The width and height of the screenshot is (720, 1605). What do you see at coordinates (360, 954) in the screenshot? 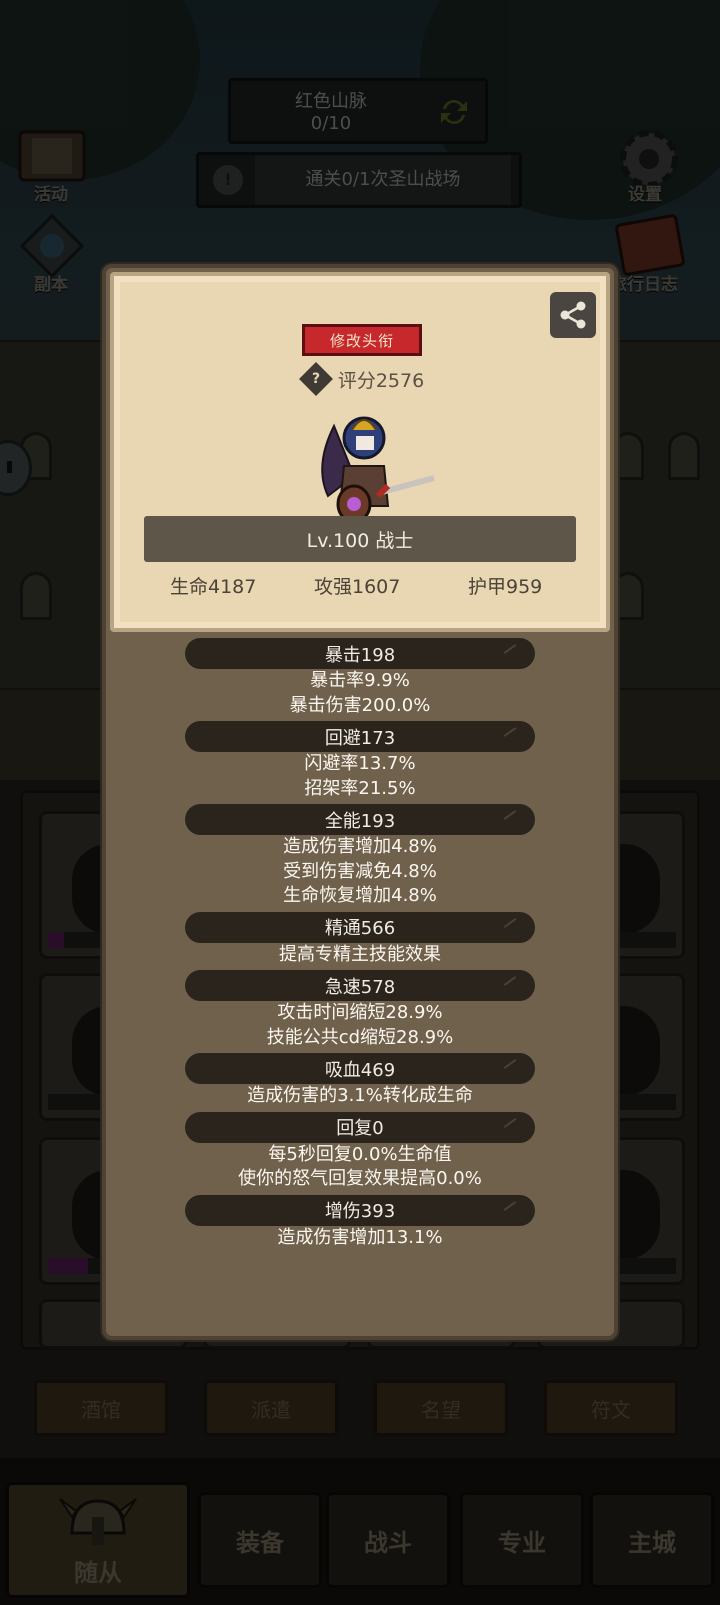
I see `stat-detail: 提高专精主技能效果` at bounding box center [360, 954].